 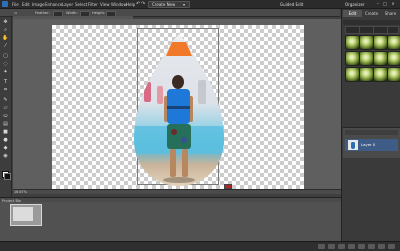 I want to click on organizer-button: Organizer, so click(x=355, y=4).